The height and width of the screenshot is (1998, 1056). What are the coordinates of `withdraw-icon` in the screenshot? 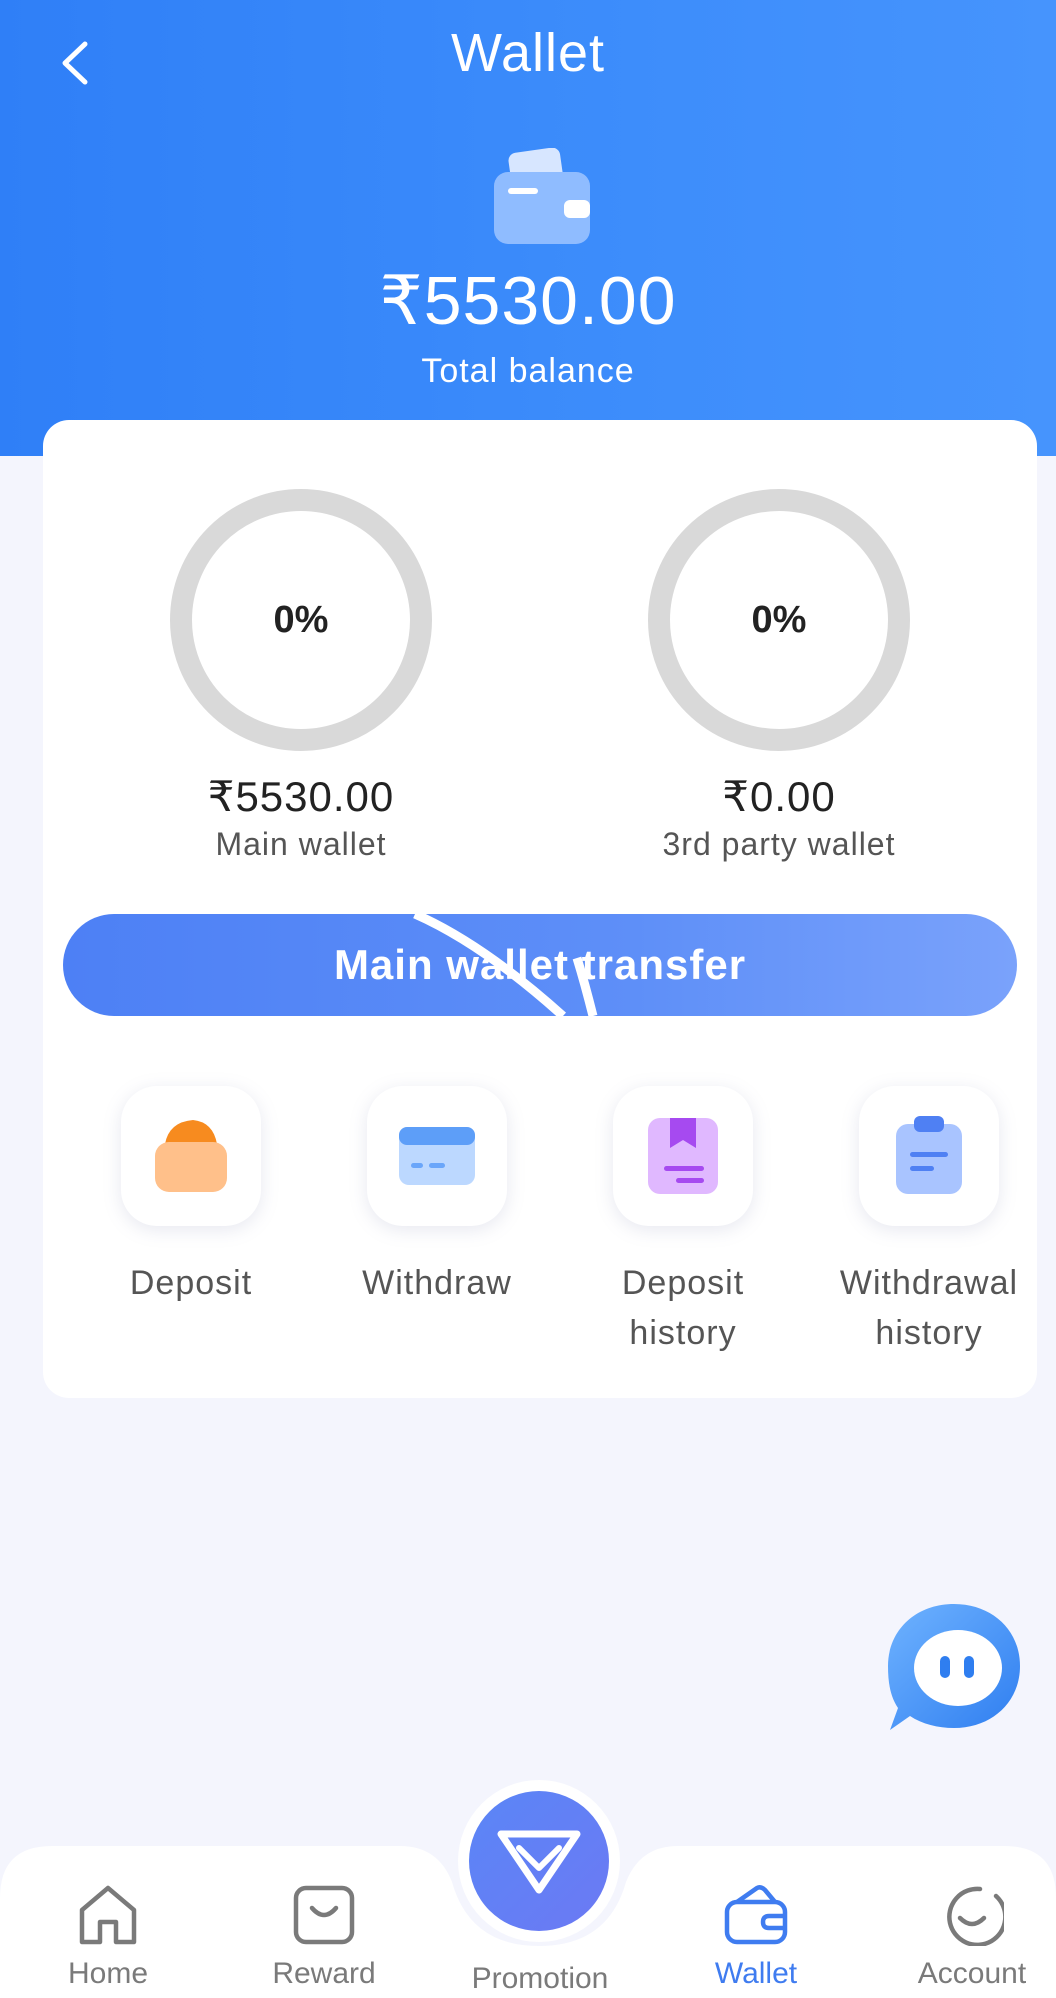 It's located at (437, 1156).